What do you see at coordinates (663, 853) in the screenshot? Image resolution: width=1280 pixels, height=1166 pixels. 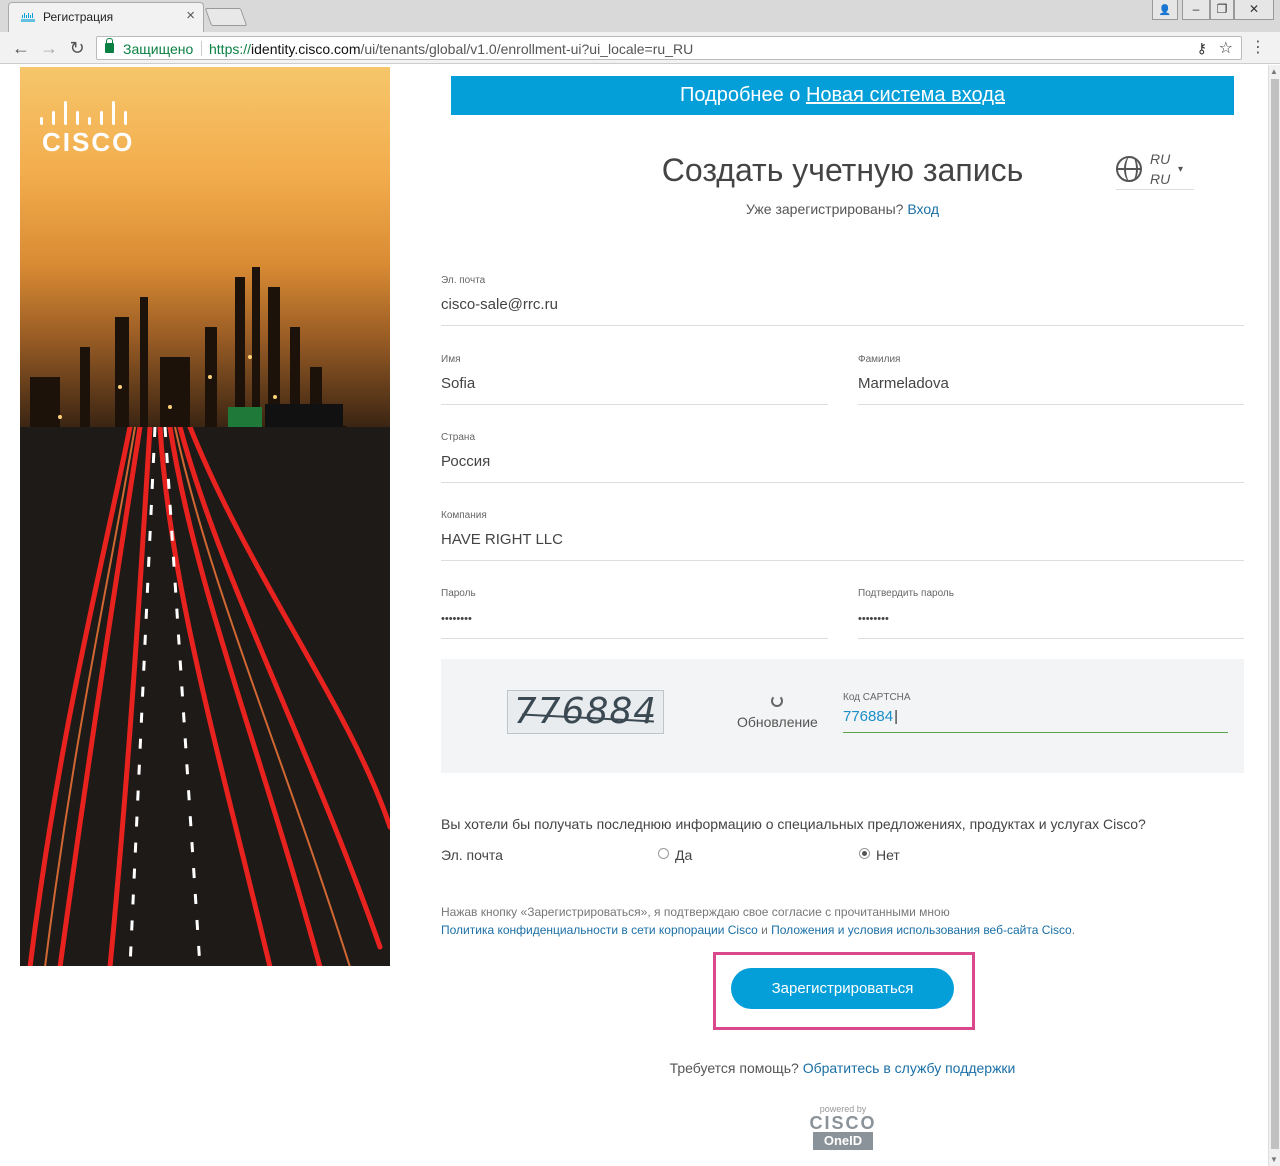 I see `radio-yes-circle` at bounding box center [663, 853].